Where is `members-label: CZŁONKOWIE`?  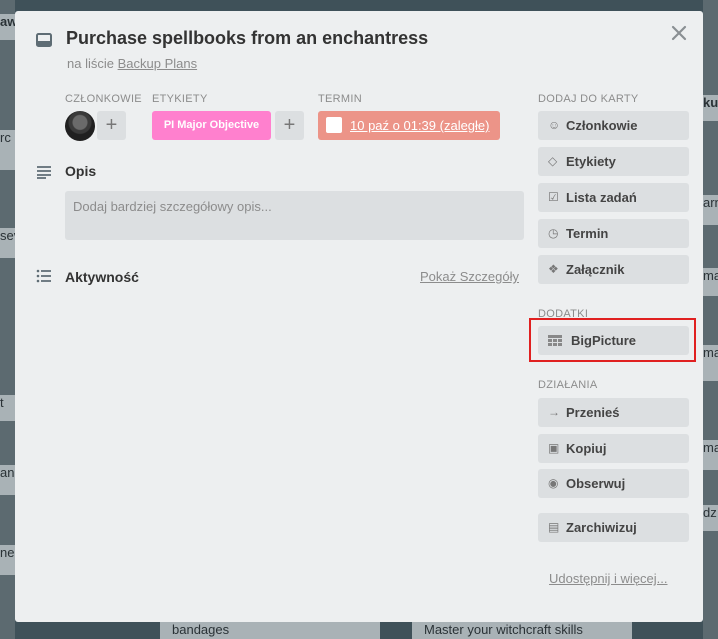
members-label: CZŁONKOWIE is located at coordinates (103, 99).